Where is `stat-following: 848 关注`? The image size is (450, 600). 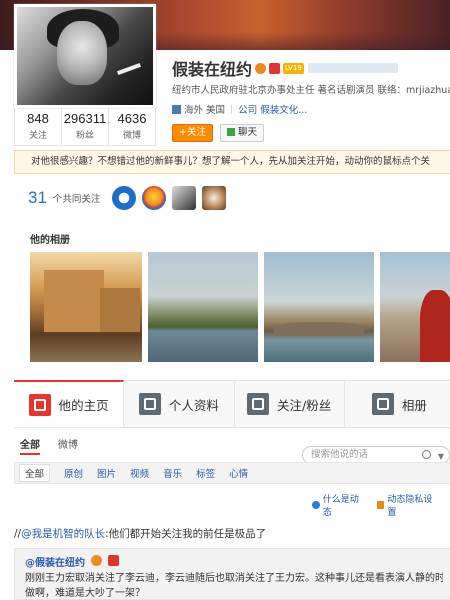
stat-following: 848 关注 is located at coordinates (38, 126).